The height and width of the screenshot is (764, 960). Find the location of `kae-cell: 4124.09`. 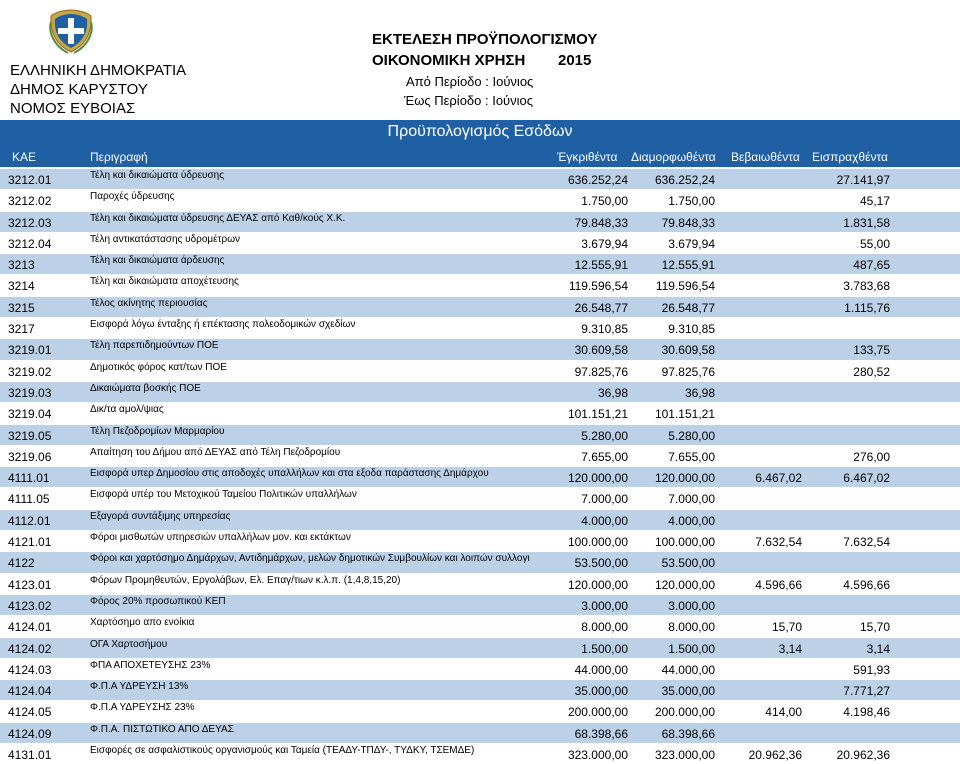

kae-cell: 4124.09 is located at coordinates (30, 733).